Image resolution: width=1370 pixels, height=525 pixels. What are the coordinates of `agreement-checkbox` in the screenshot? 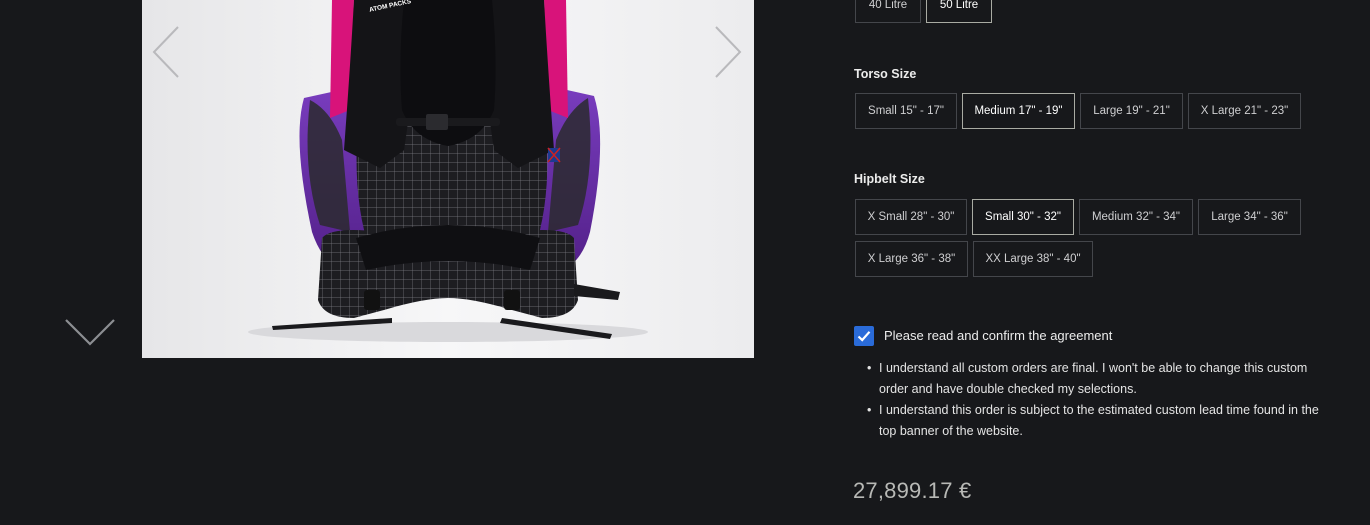 It's located at (864, 336).